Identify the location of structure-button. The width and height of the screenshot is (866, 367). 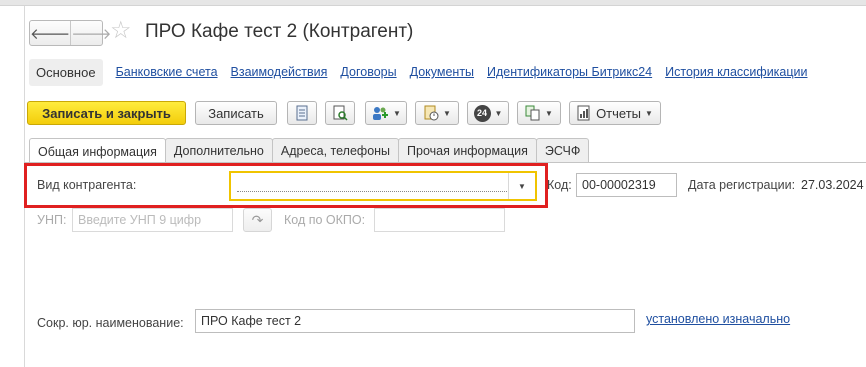
(340, 113).